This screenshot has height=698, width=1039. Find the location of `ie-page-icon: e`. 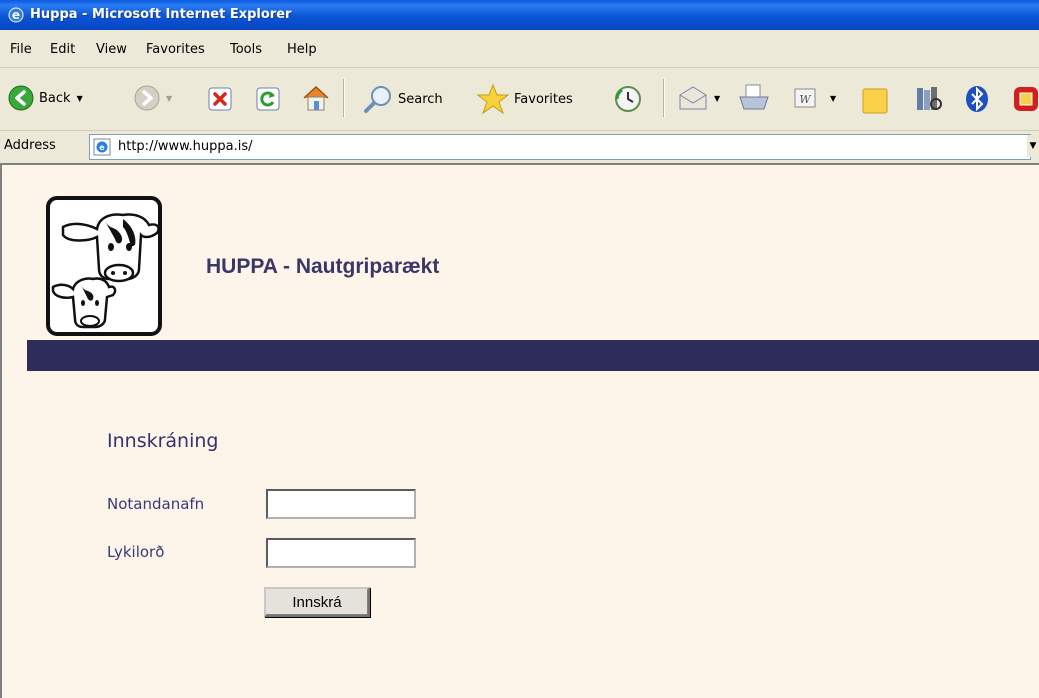

ie-page-icon: e is located at coordinates (102, 147).